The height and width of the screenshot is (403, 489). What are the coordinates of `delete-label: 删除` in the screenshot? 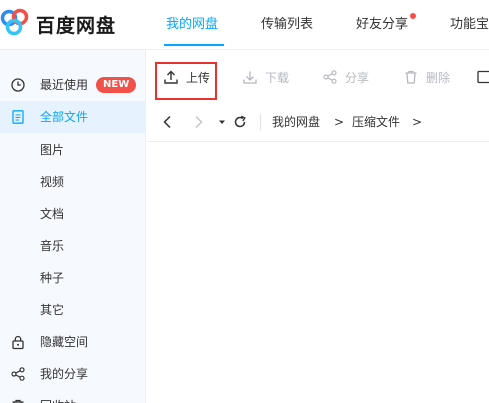 It's located at (438, 78).